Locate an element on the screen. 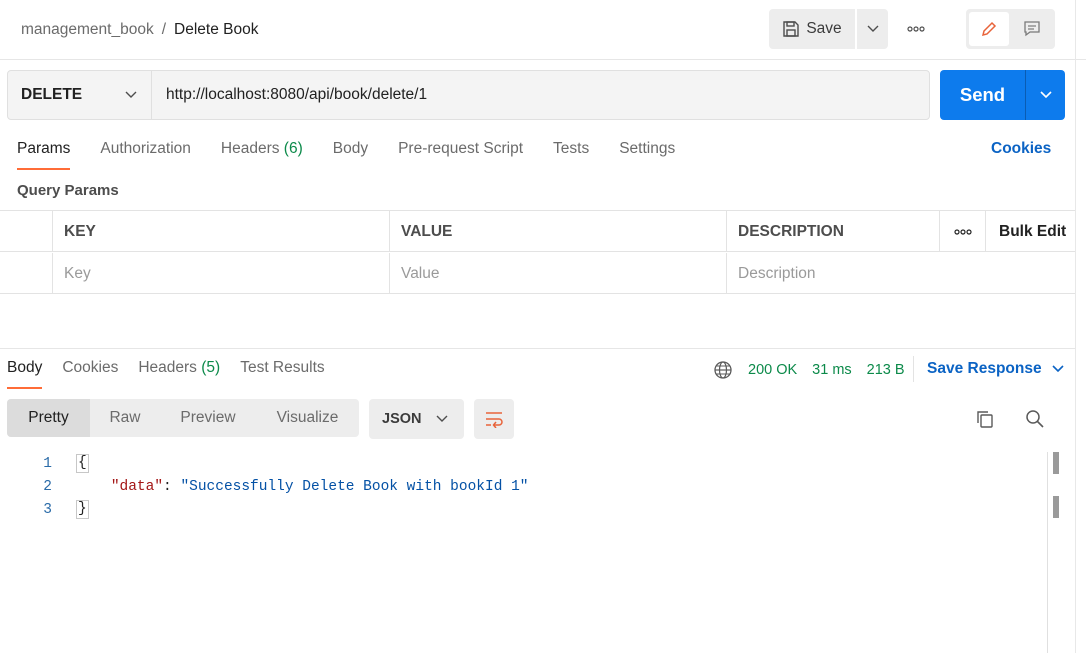 The image size is (1086, 653). globe-icon is located at coordinates (723, 370).